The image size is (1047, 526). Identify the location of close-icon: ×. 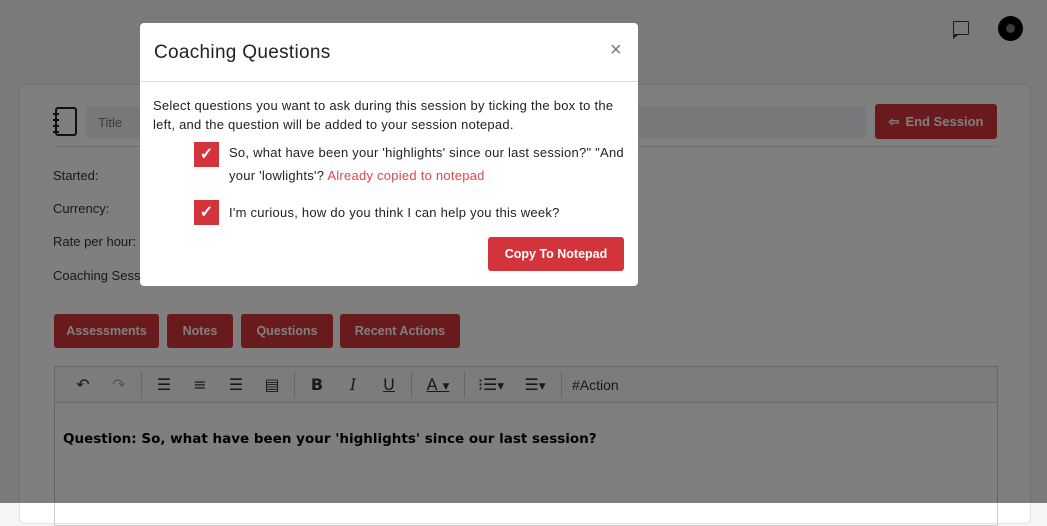
(616, 50).